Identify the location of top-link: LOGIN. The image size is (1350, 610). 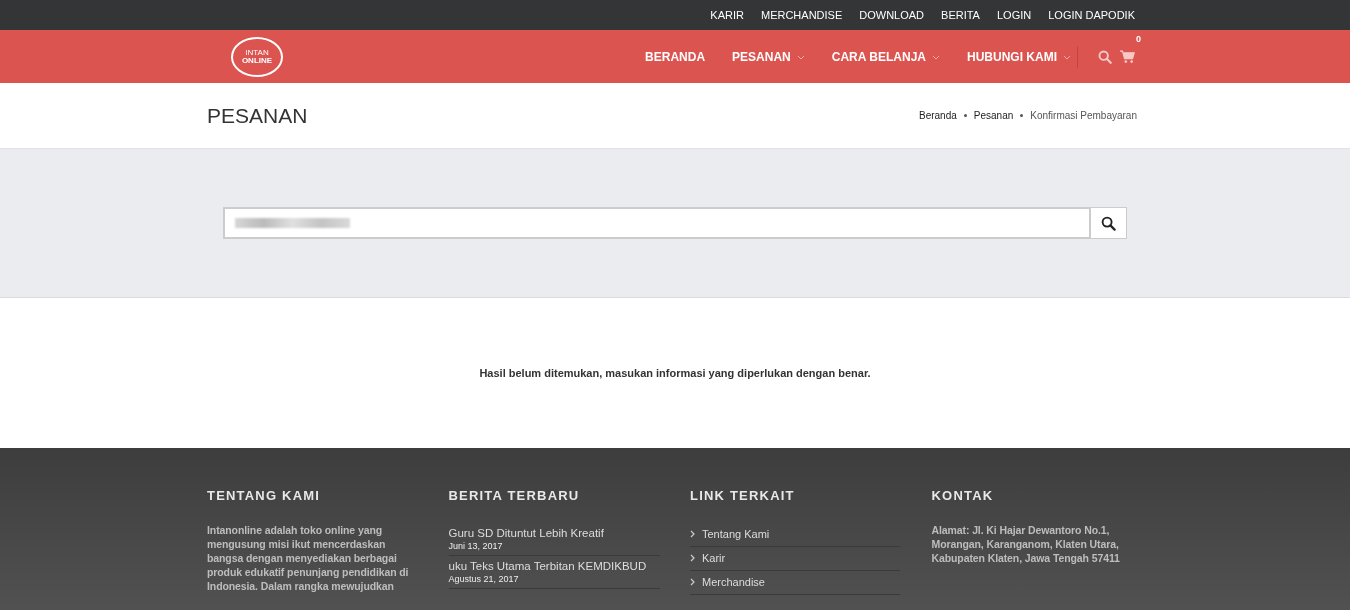
(1014, 15).